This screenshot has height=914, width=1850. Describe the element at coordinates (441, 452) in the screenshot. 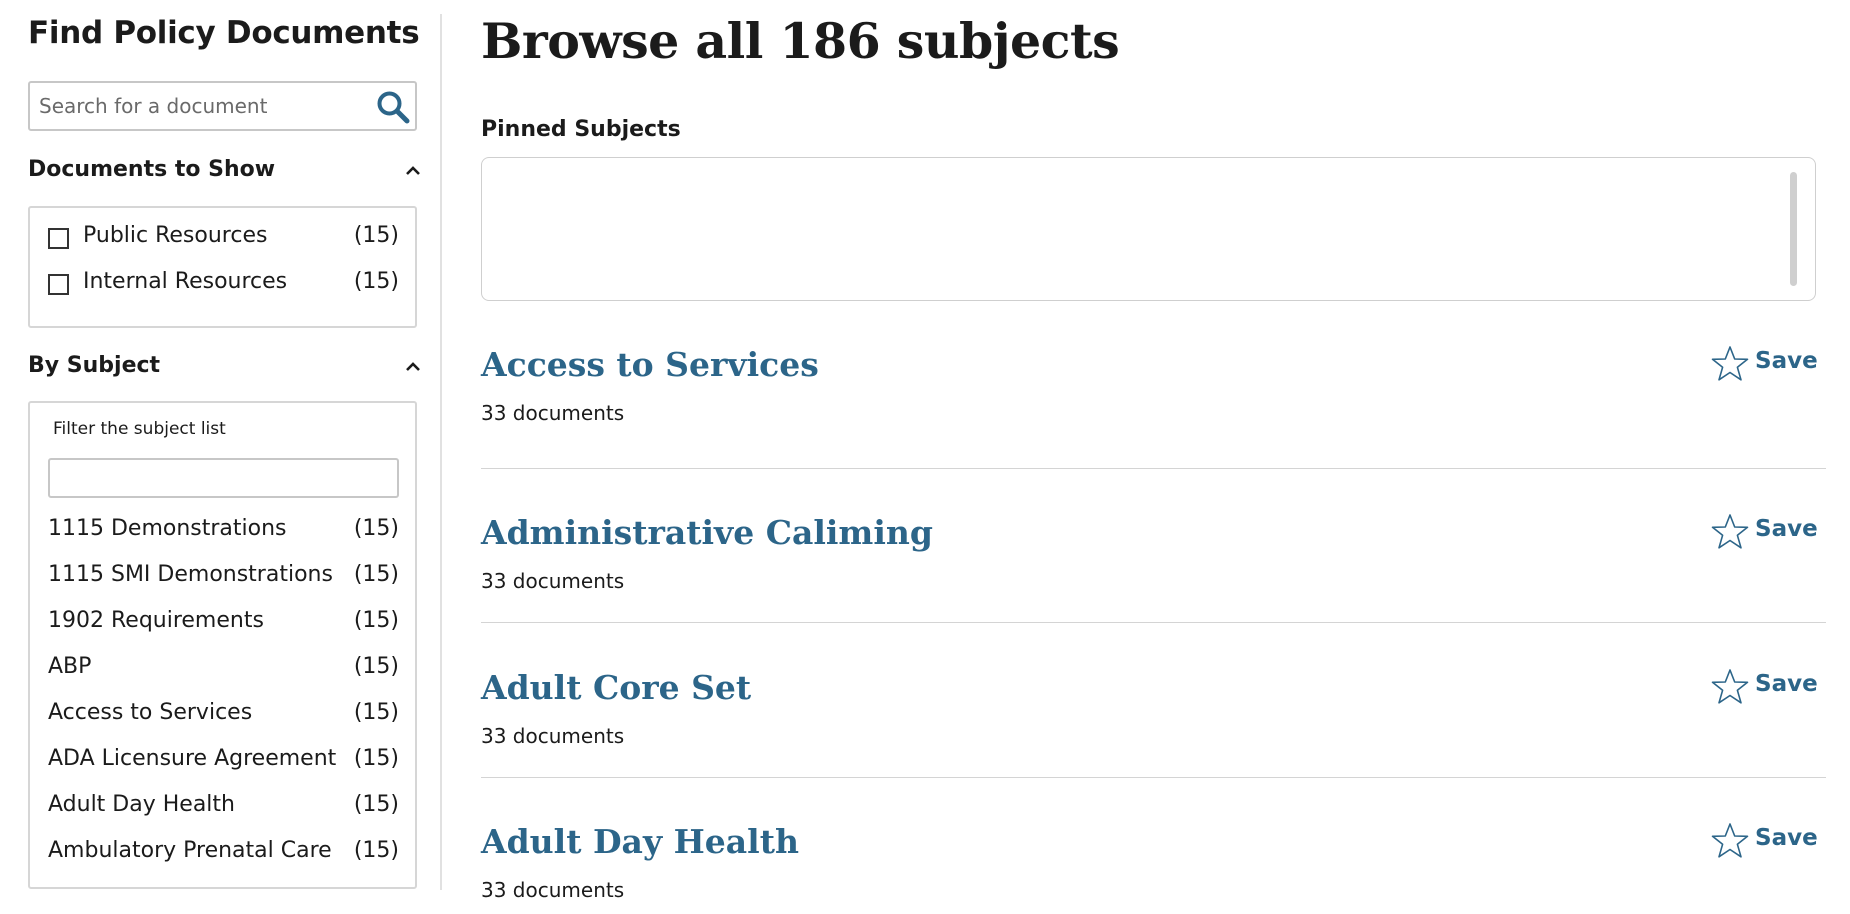

I see `sidebar-divider` at that location.